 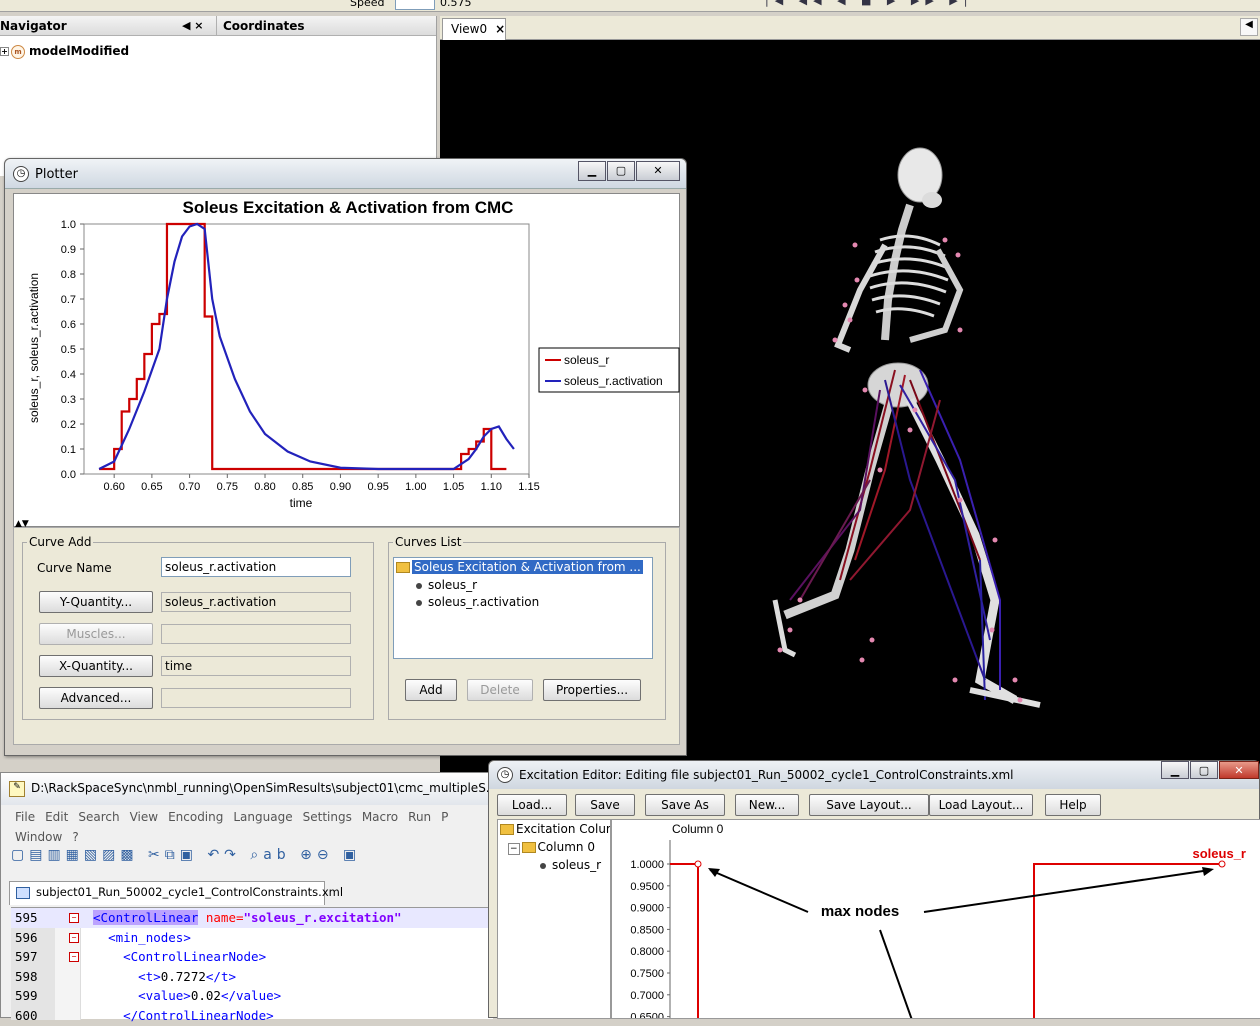 I want to click on menu-item: Edit, so click(x=56, y=817).